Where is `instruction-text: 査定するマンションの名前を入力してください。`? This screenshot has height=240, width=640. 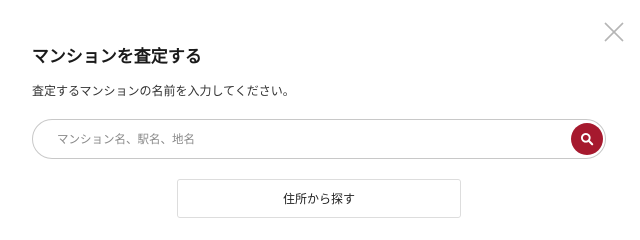 instruction-text: 査定するマンションの名前を入力してください。 is located at coordinates (163, 91).